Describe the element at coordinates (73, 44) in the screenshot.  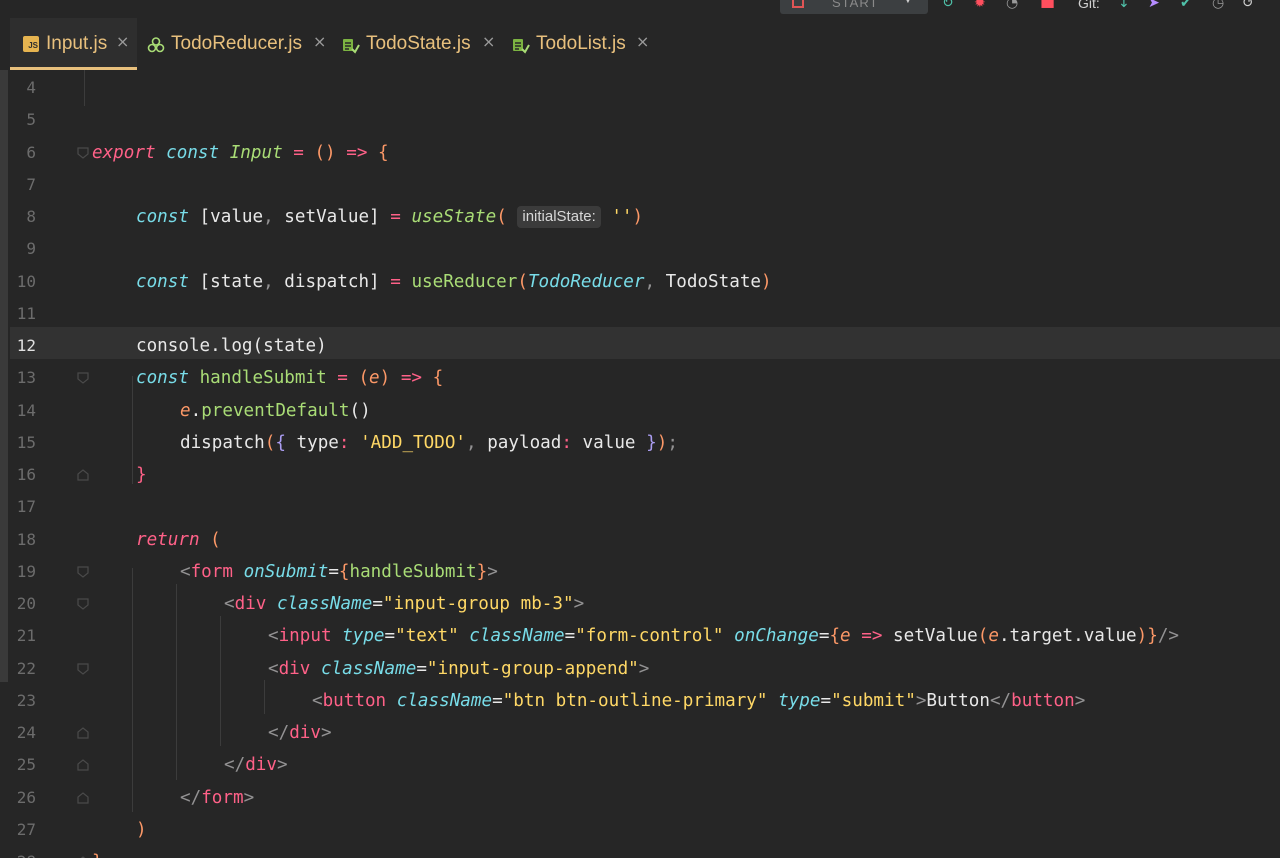
I see `tab-input-js: JS Input.js ×` at that location.